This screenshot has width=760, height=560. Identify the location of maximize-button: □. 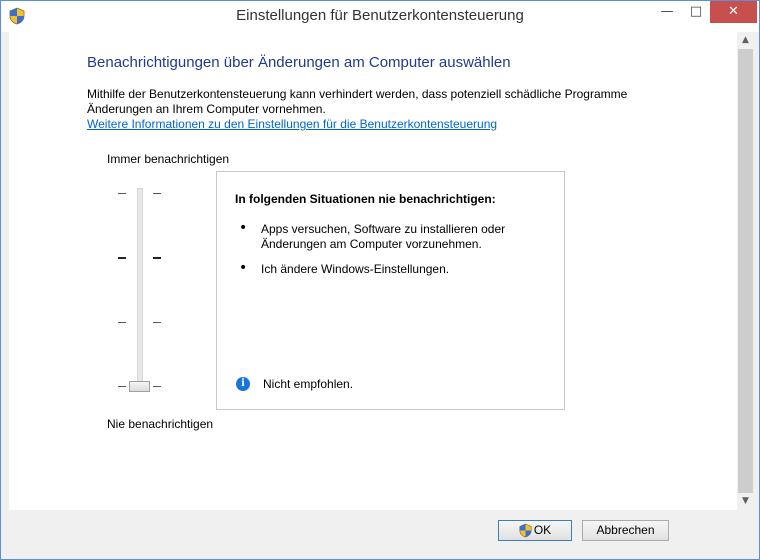
(696, 12).